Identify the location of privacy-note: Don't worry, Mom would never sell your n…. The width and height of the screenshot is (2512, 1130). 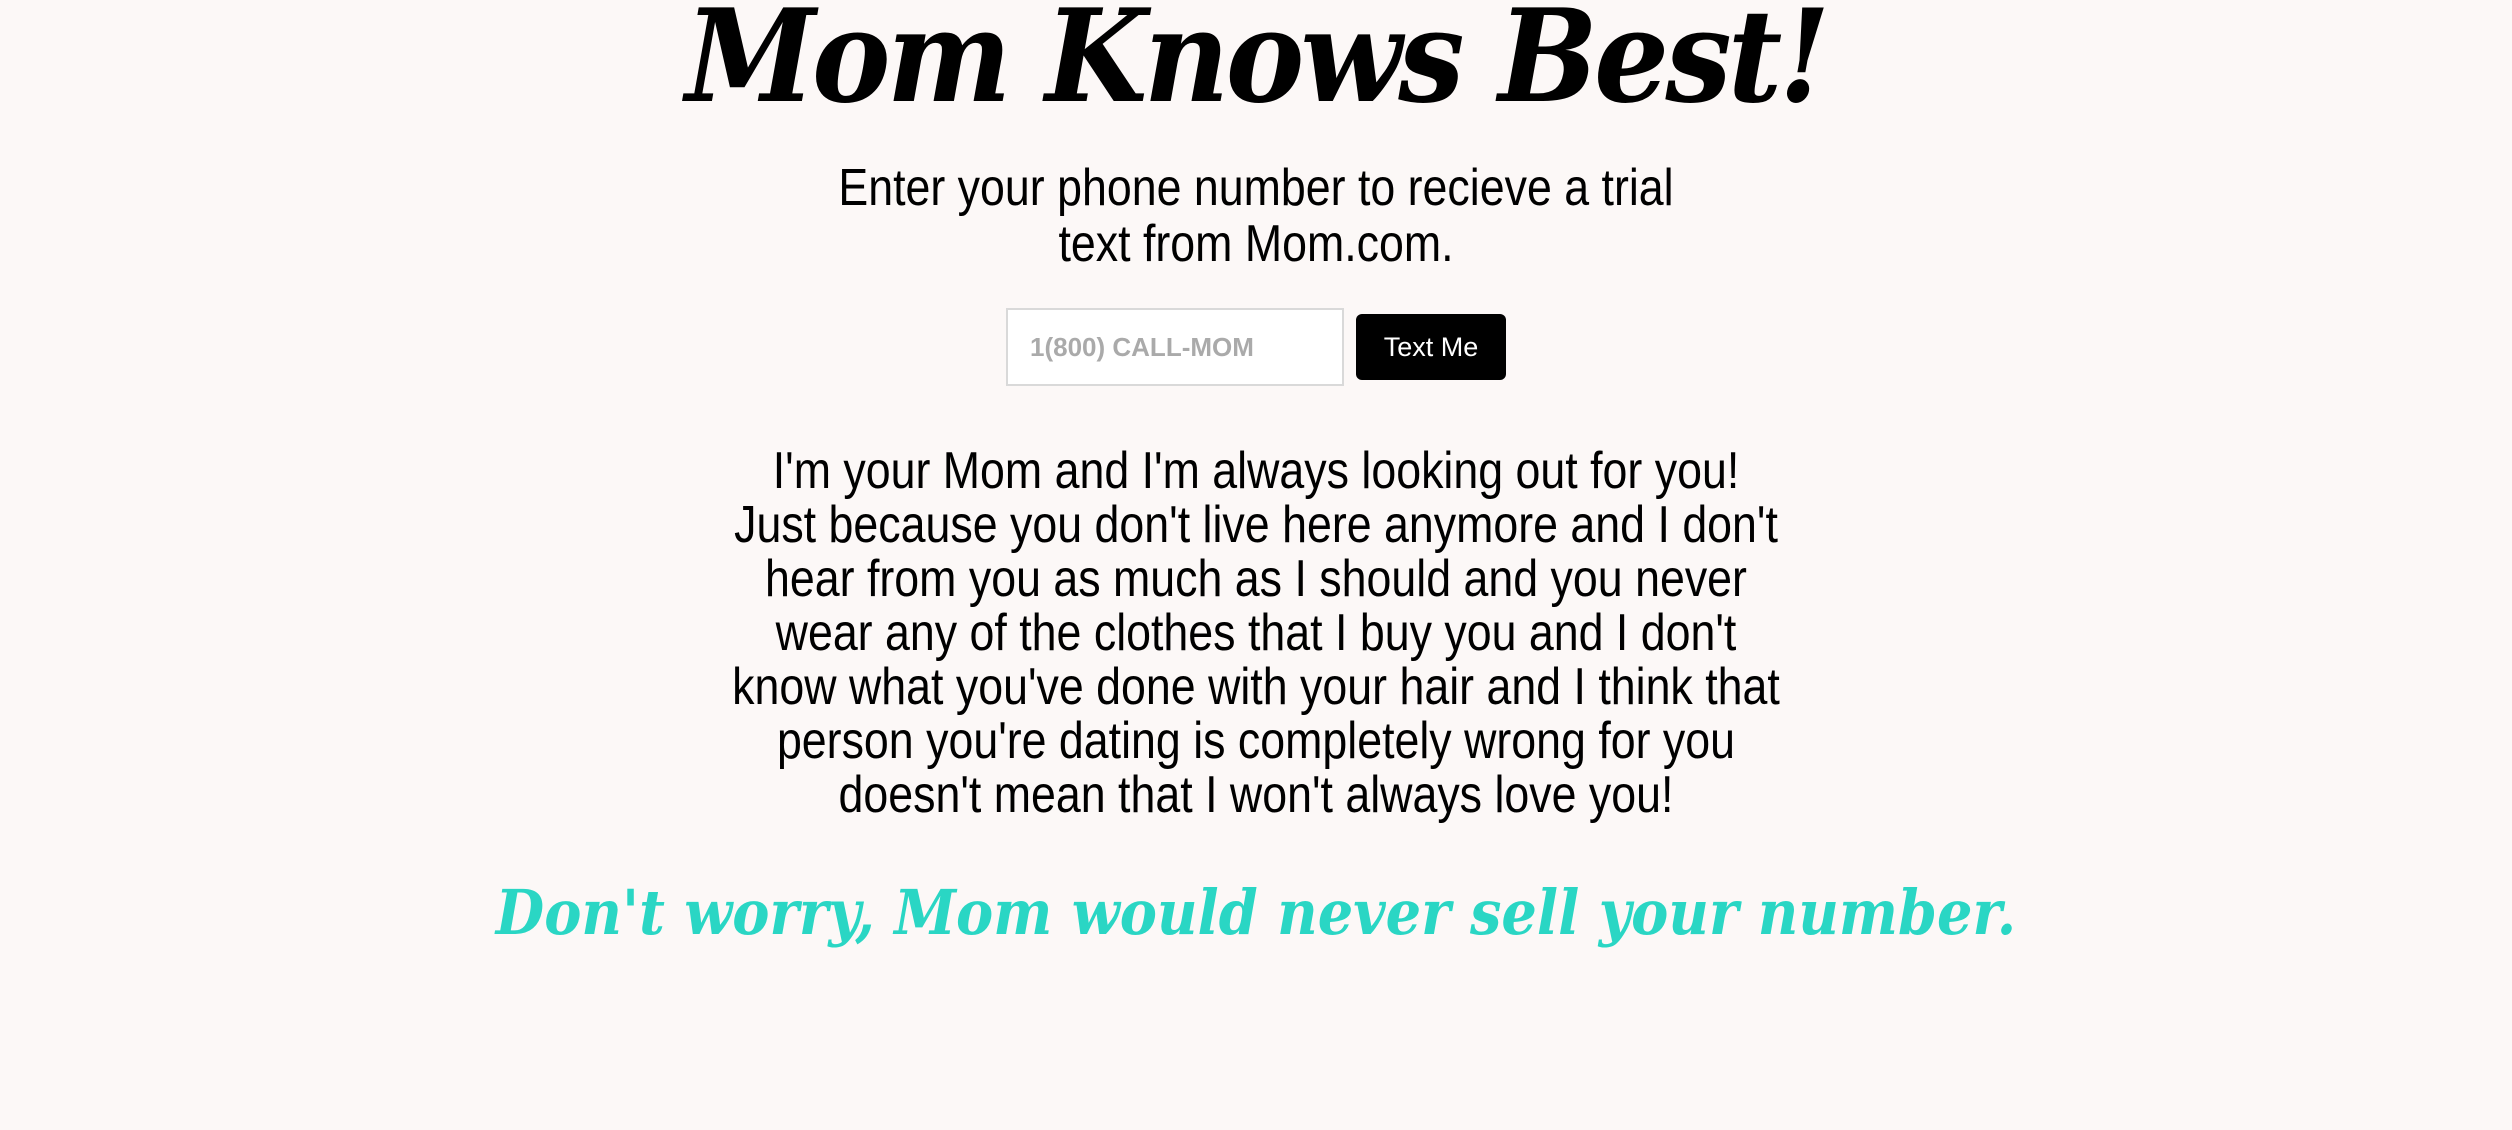
(1256, 912).